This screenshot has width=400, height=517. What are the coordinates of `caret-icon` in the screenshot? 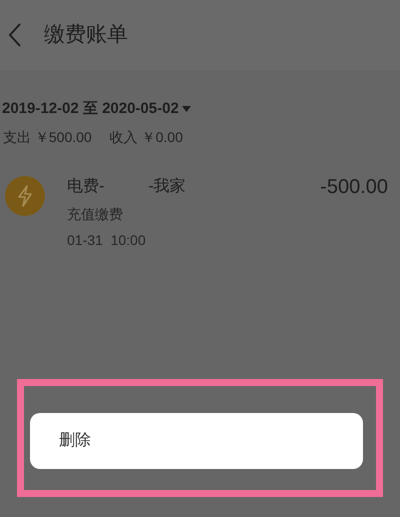 It's located at (186, 109).